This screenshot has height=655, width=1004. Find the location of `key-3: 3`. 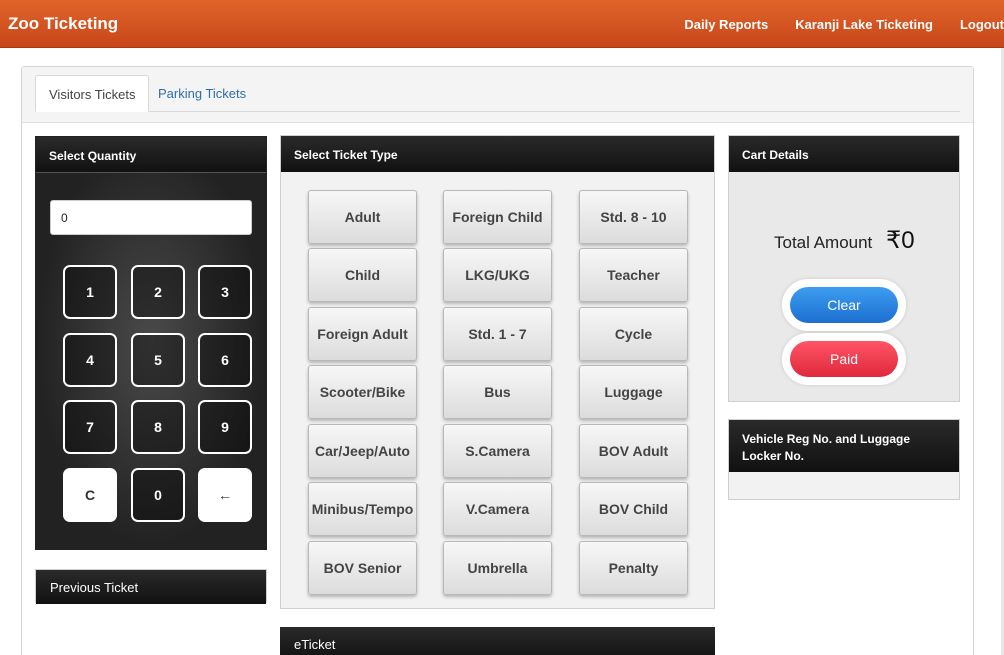

key-3: 3 is located at coordinates (225, 292).